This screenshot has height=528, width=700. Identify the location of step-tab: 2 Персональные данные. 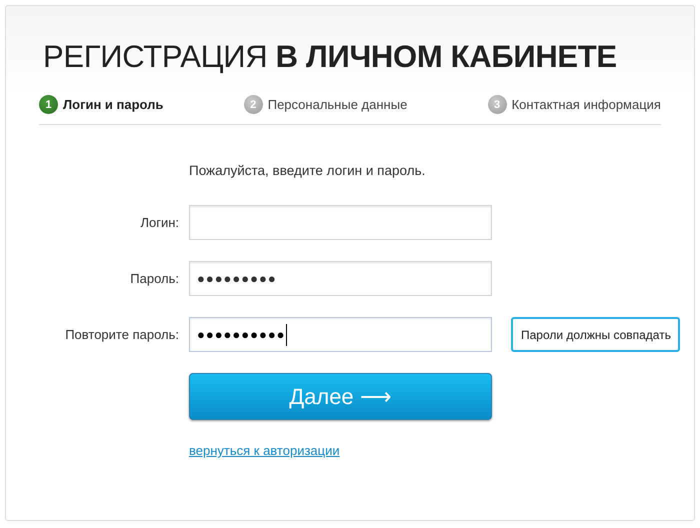
(326, 104).